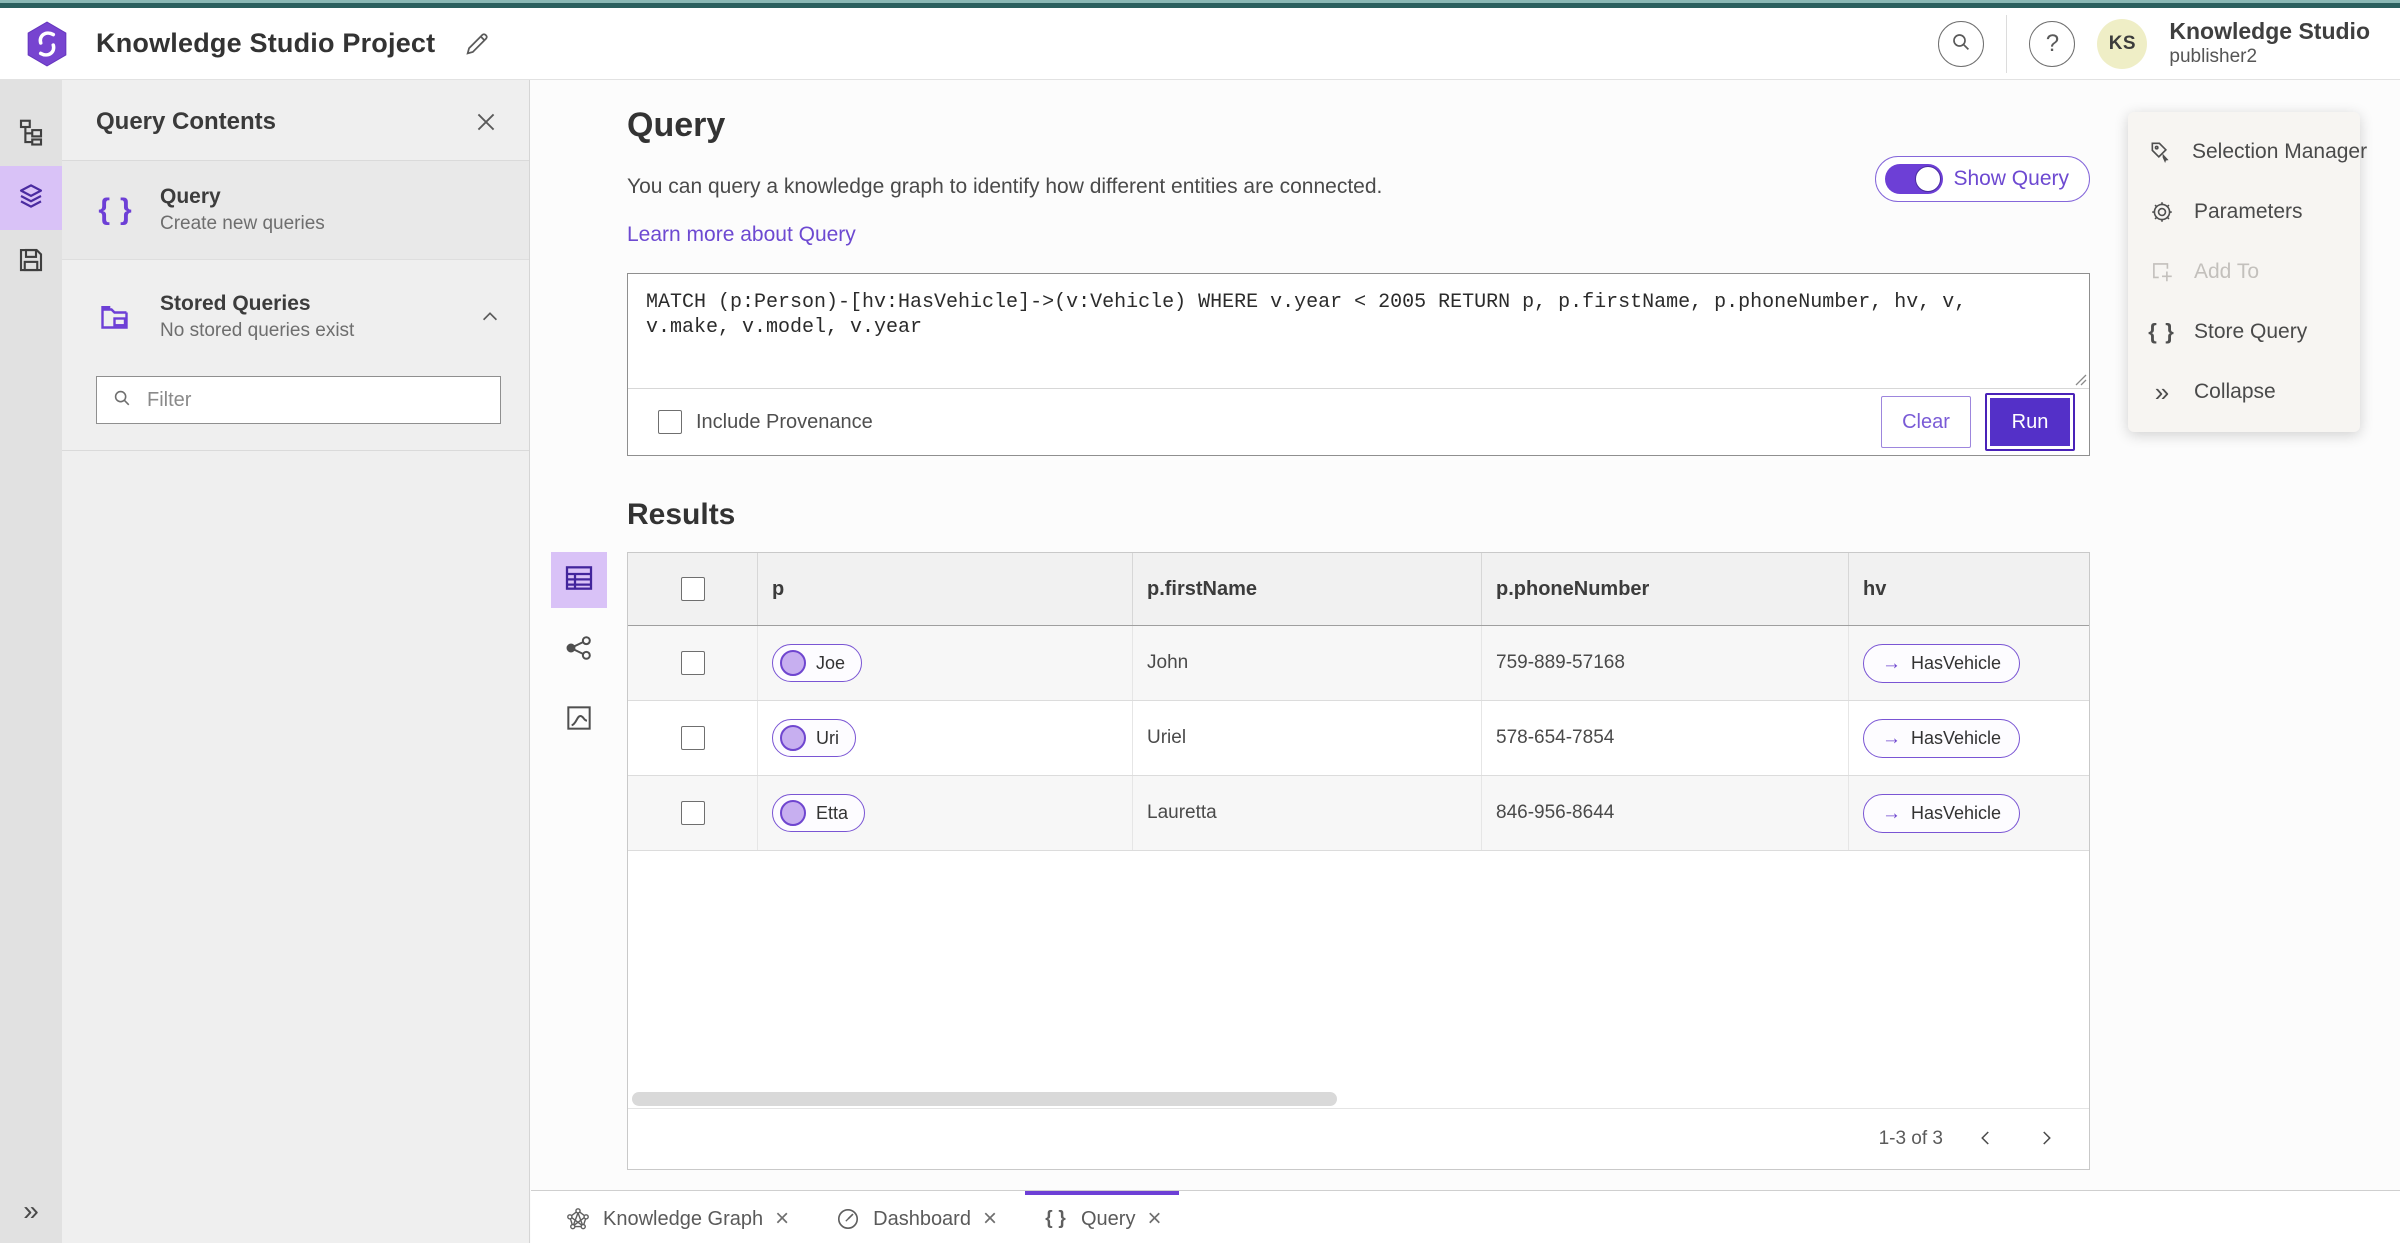 The height and width of the screenshot is (1243, 2400). Describe the element at coordinates (814, 738) in the screenshot. I see `node-pill: Uri` at that location.